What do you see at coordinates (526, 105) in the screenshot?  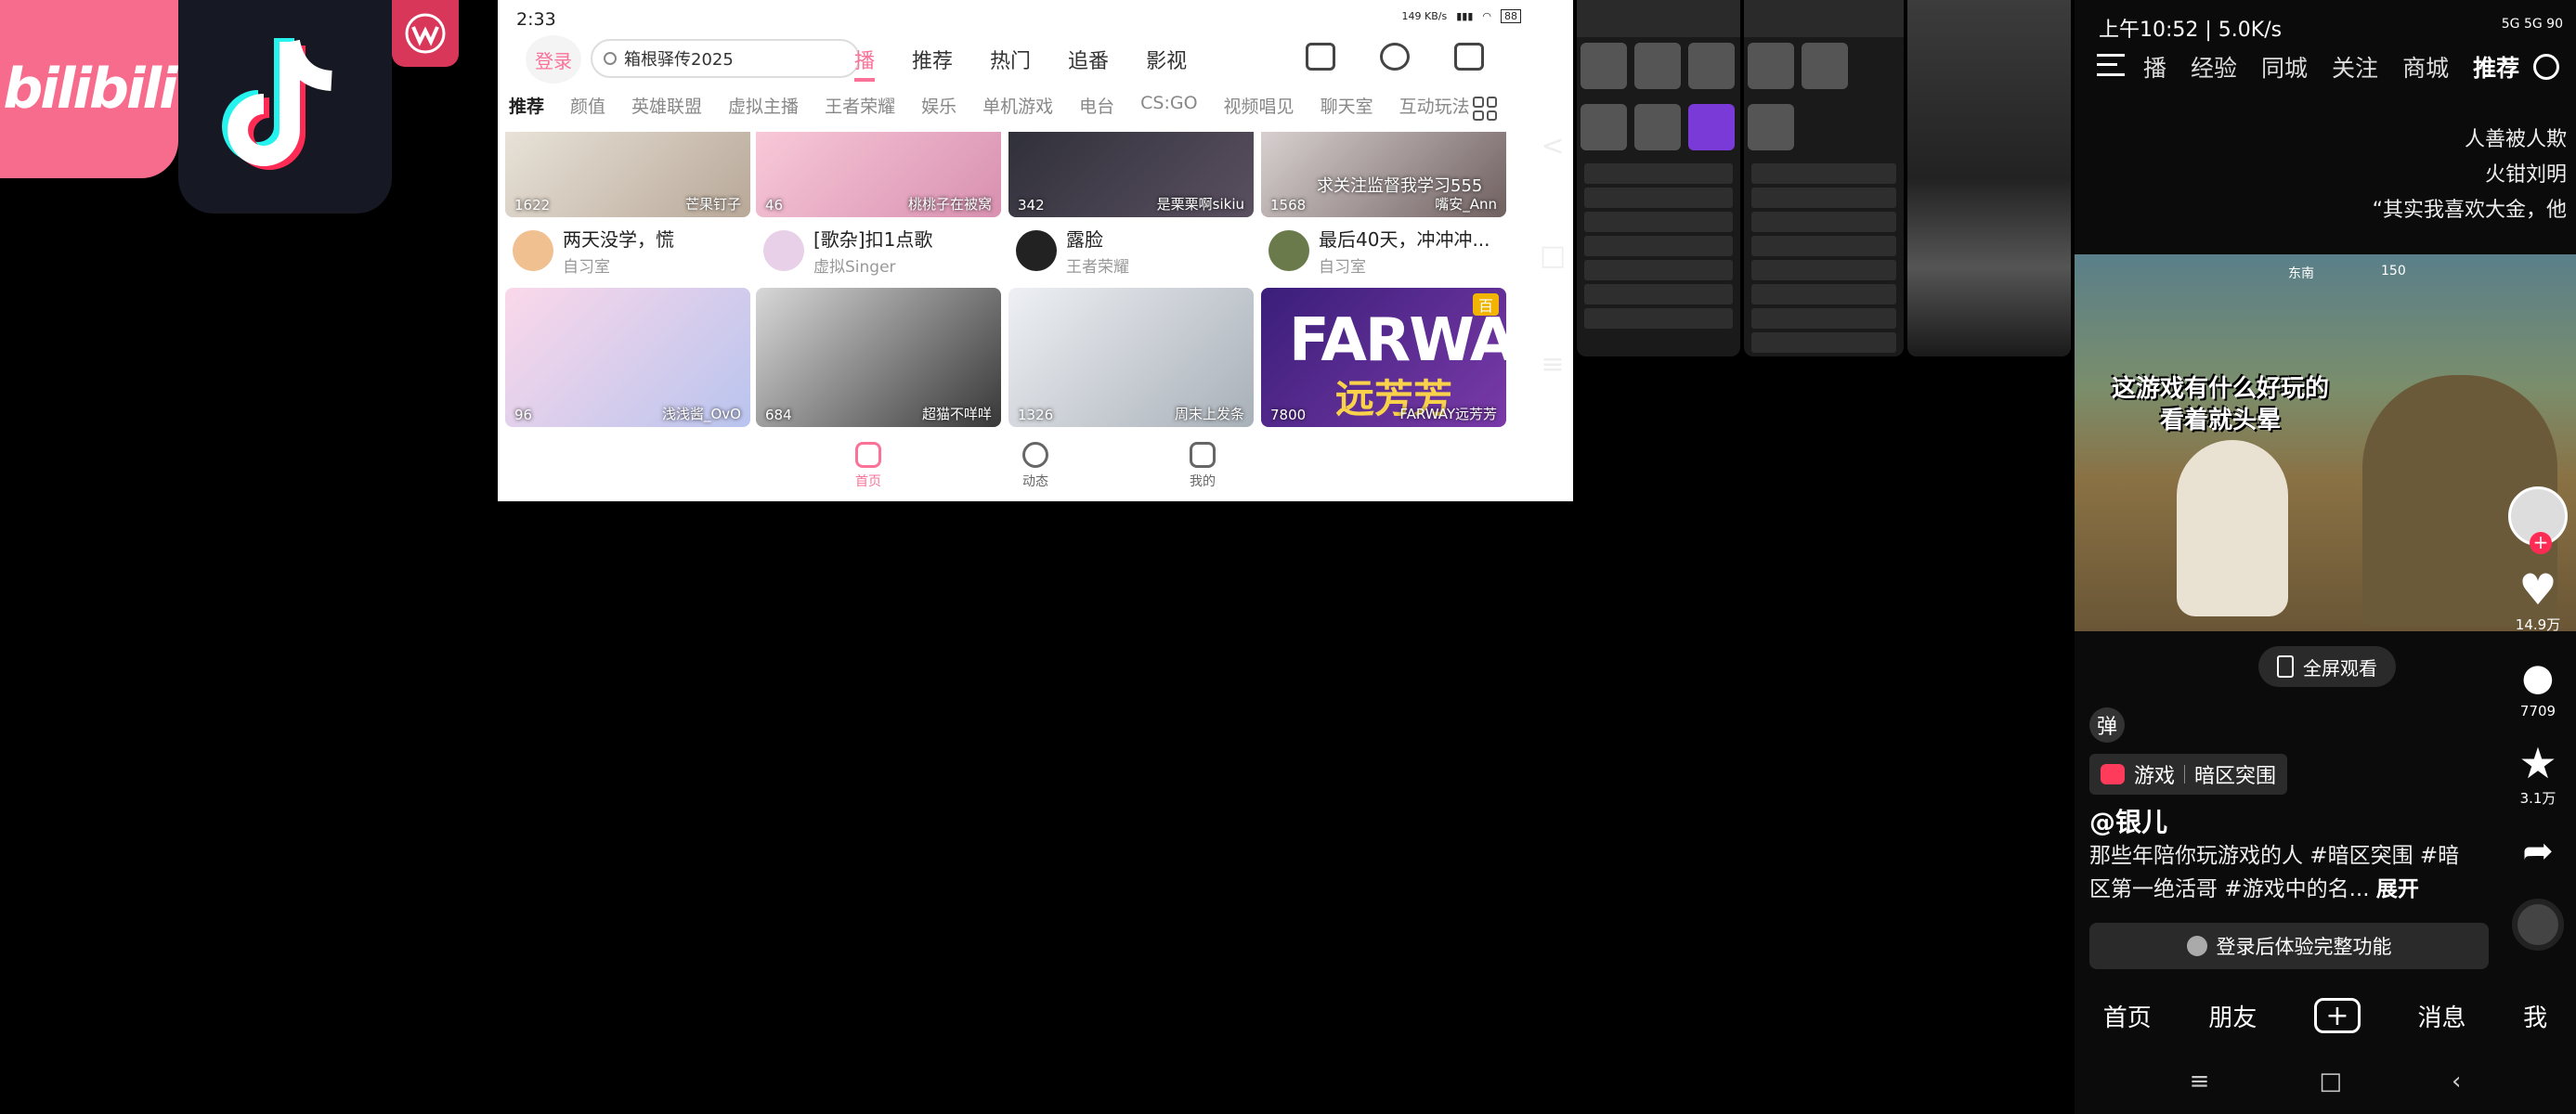 I see `category-item: 推荐` at bounding box center [526, 105].